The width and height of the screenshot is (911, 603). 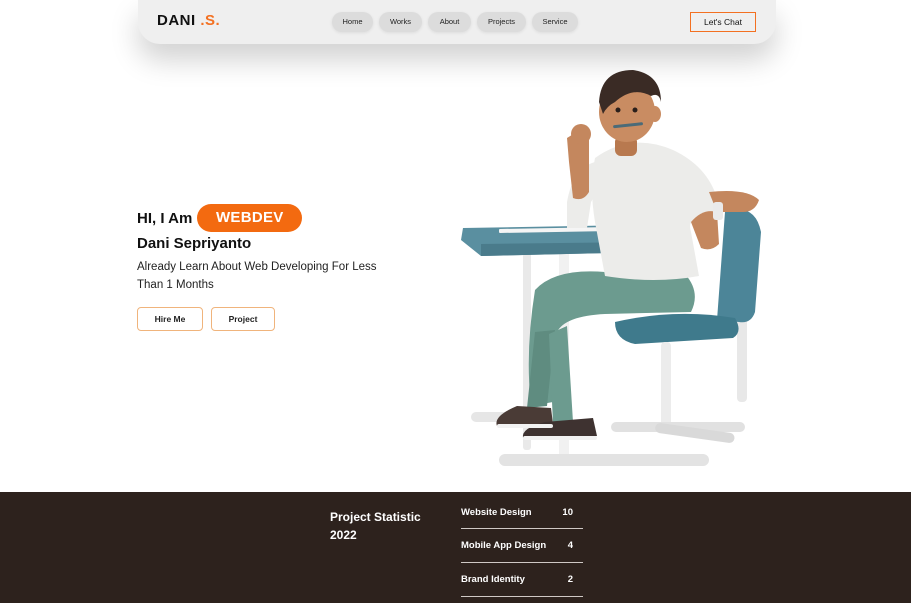 I want to click on stat-row: Brand Identity 2, so click(x=522, y=580).